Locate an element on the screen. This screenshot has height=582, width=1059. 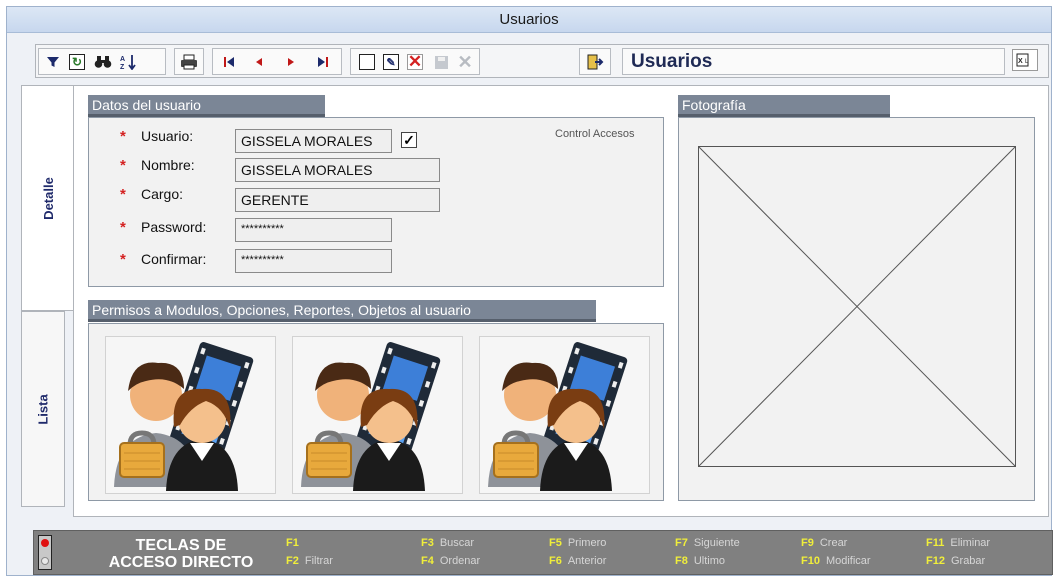
permission-opciones-button is located at coordinates (377, 415).